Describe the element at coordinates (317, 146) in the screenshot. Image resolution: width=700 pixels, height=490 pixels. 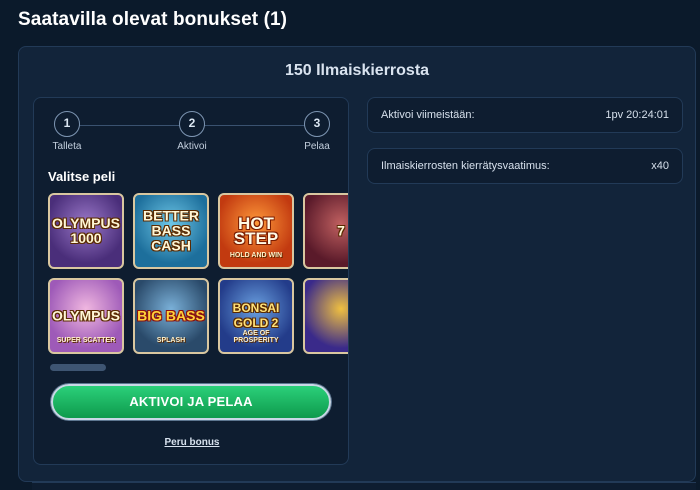
I see `step-label: Pelaa` at that location.